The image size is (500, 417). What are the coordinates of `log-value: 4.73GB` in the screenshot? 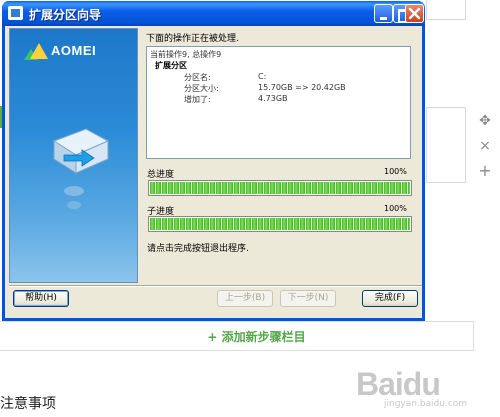 It's located at (273, 98).